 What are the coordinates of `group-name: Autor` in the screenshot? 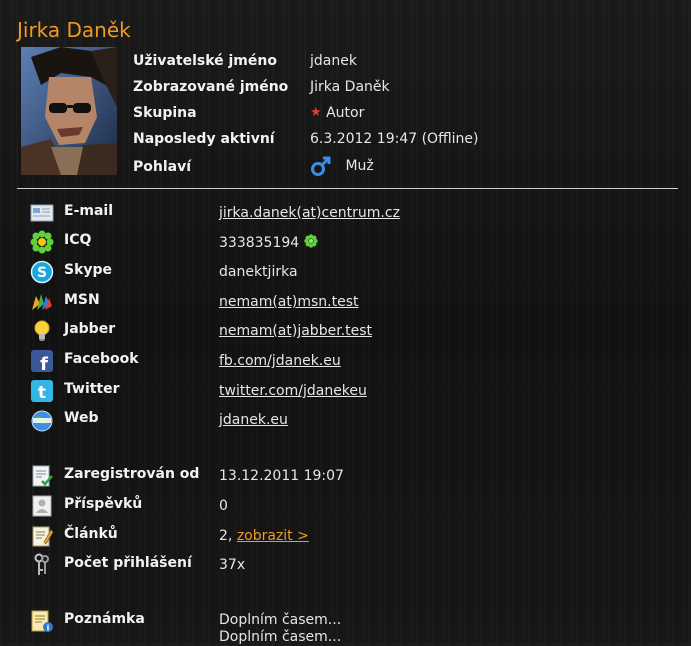 It's located at (345, 113).